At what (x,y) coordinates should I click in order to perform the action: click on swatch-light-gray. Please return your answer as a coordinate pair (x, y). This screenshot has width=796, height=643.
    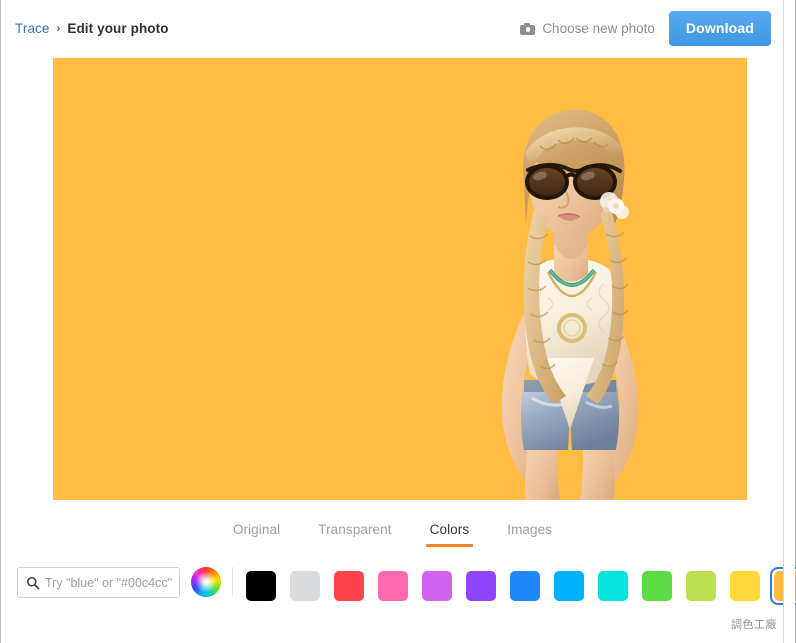
    Looking at the image, I should click on (305, 586).